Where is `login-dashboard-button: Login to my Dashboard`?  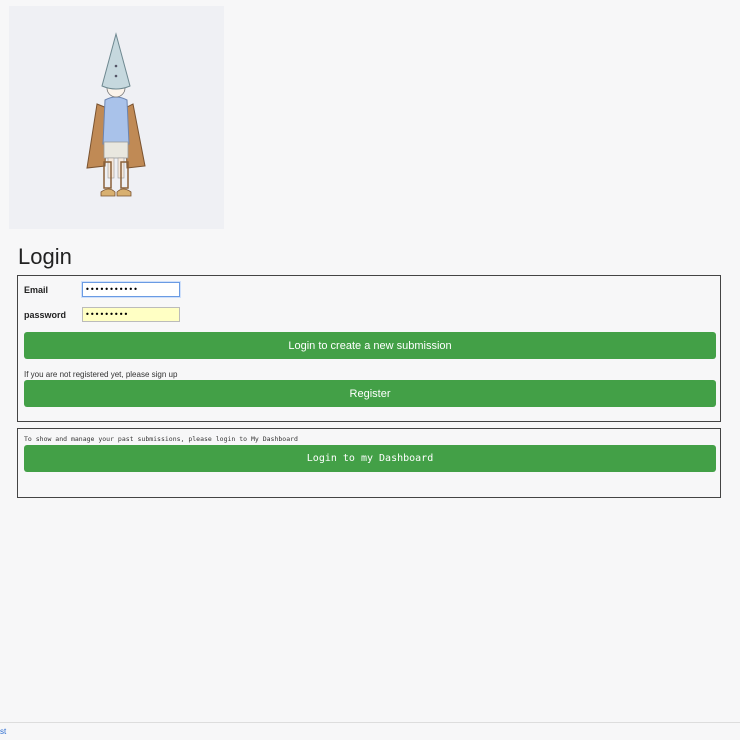
login-dashboard-button: Login to my Dashboard is located at coordinates (370, 458).